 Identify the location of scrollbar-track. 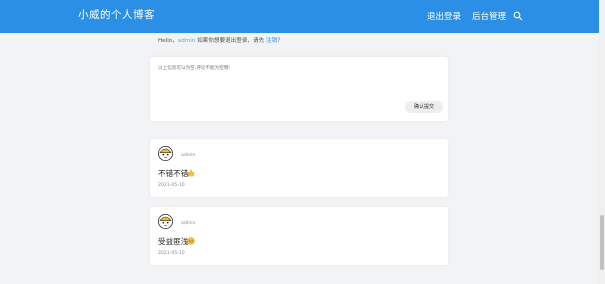
(602, 142).